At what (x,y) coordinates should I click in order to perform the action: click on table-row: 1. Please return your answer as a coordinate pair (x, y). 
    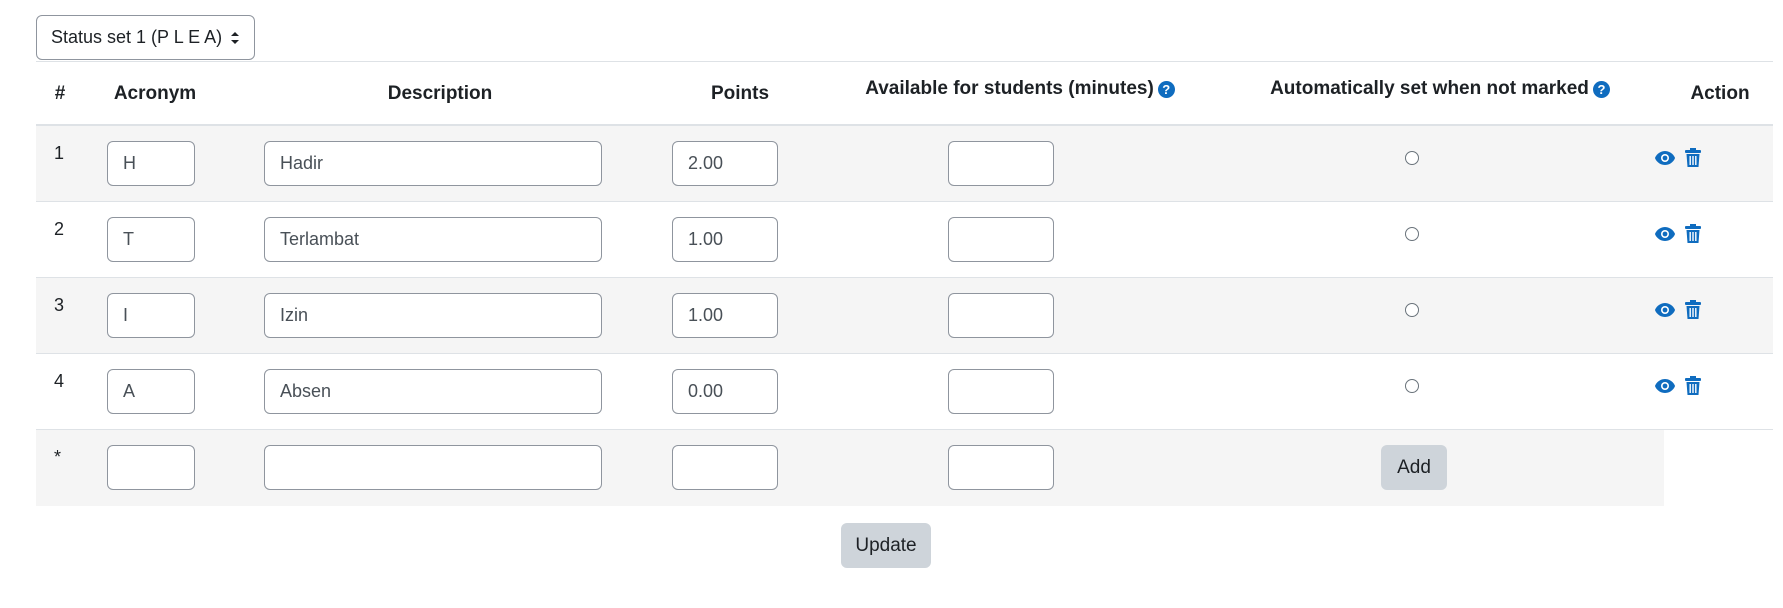
    Looking at the image, I should click on (904, 164).